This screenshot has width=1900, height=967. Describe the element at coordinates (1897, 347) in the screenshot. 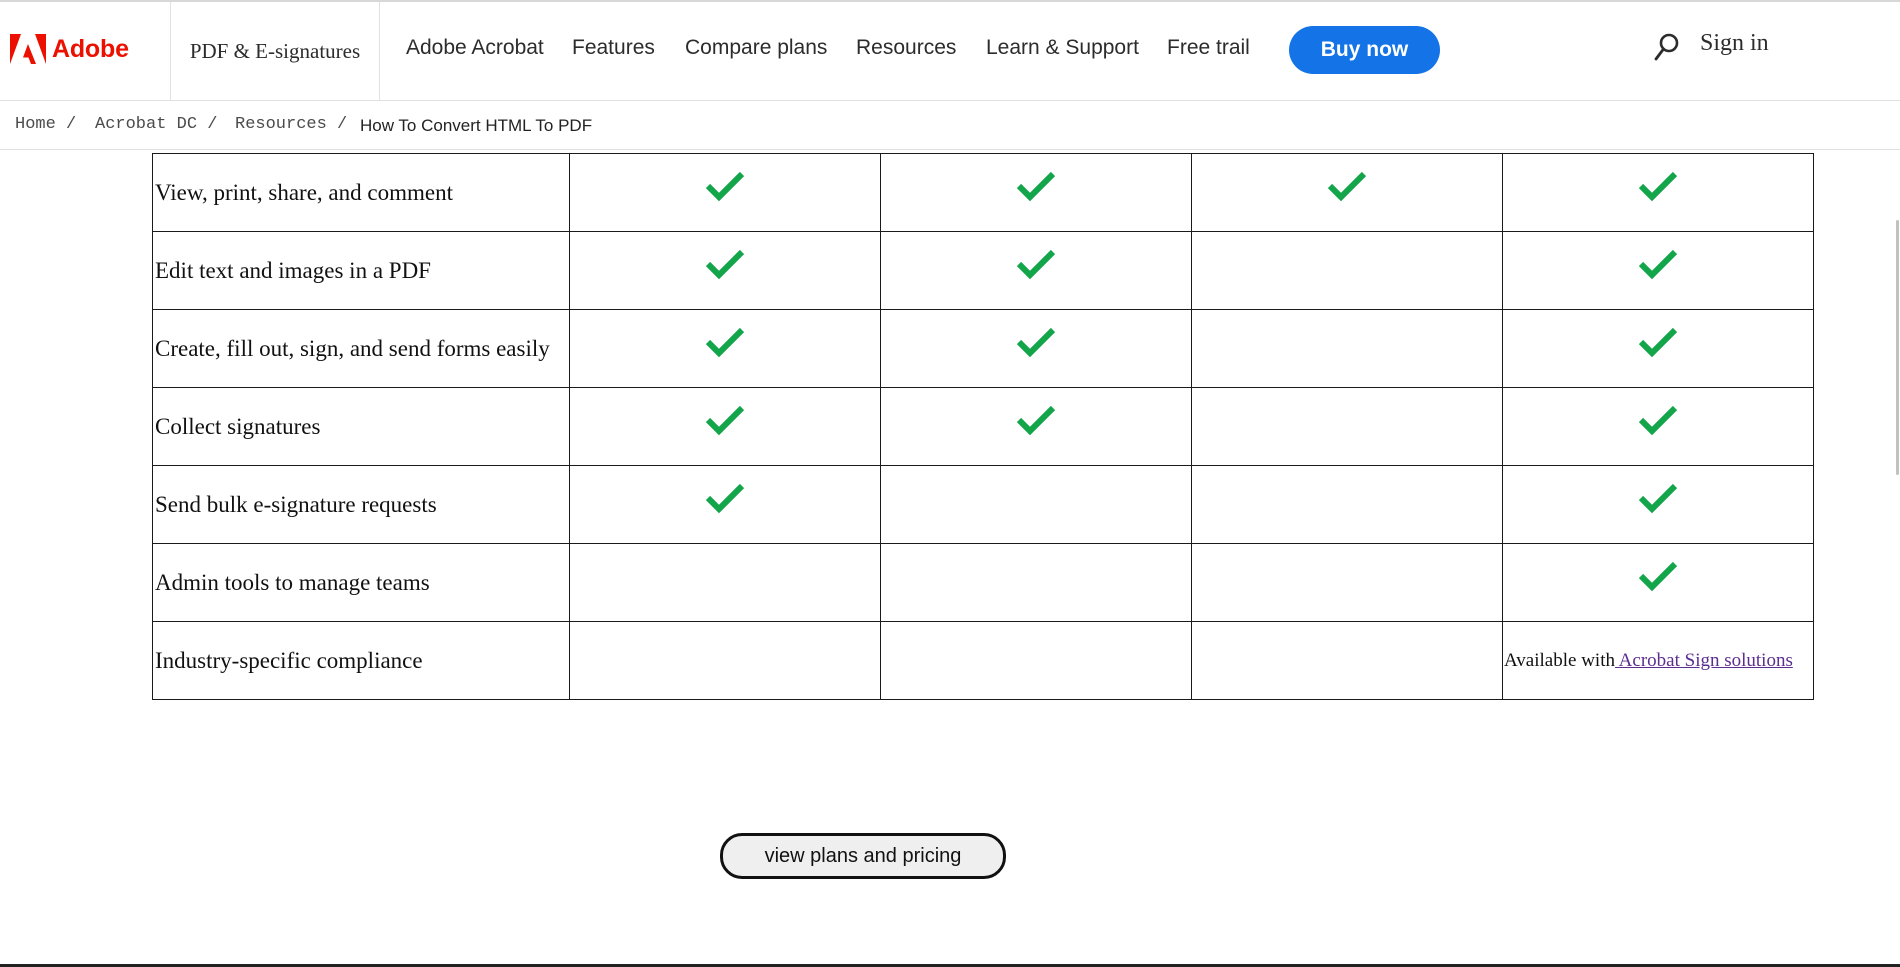

I see `scrollbar` at that location.